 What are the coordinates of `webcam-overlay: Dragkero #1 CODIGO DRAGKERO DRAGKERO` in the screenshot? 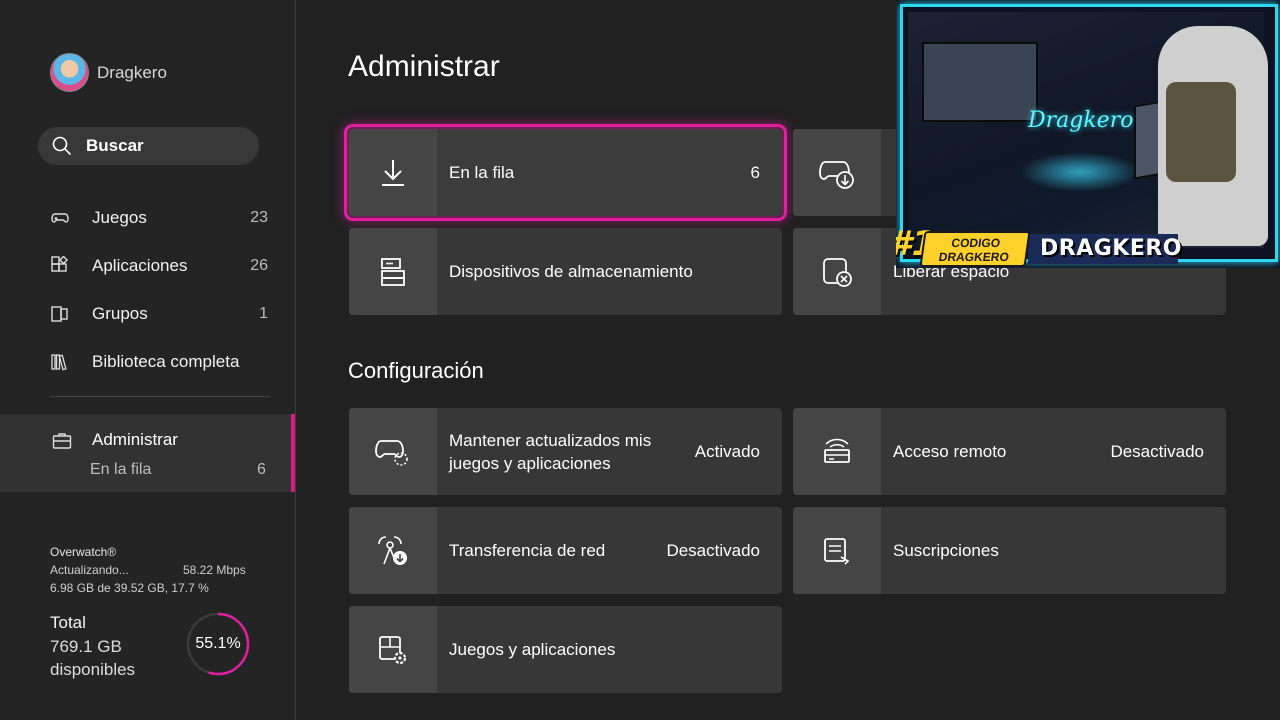 It's located at (1088, 134).